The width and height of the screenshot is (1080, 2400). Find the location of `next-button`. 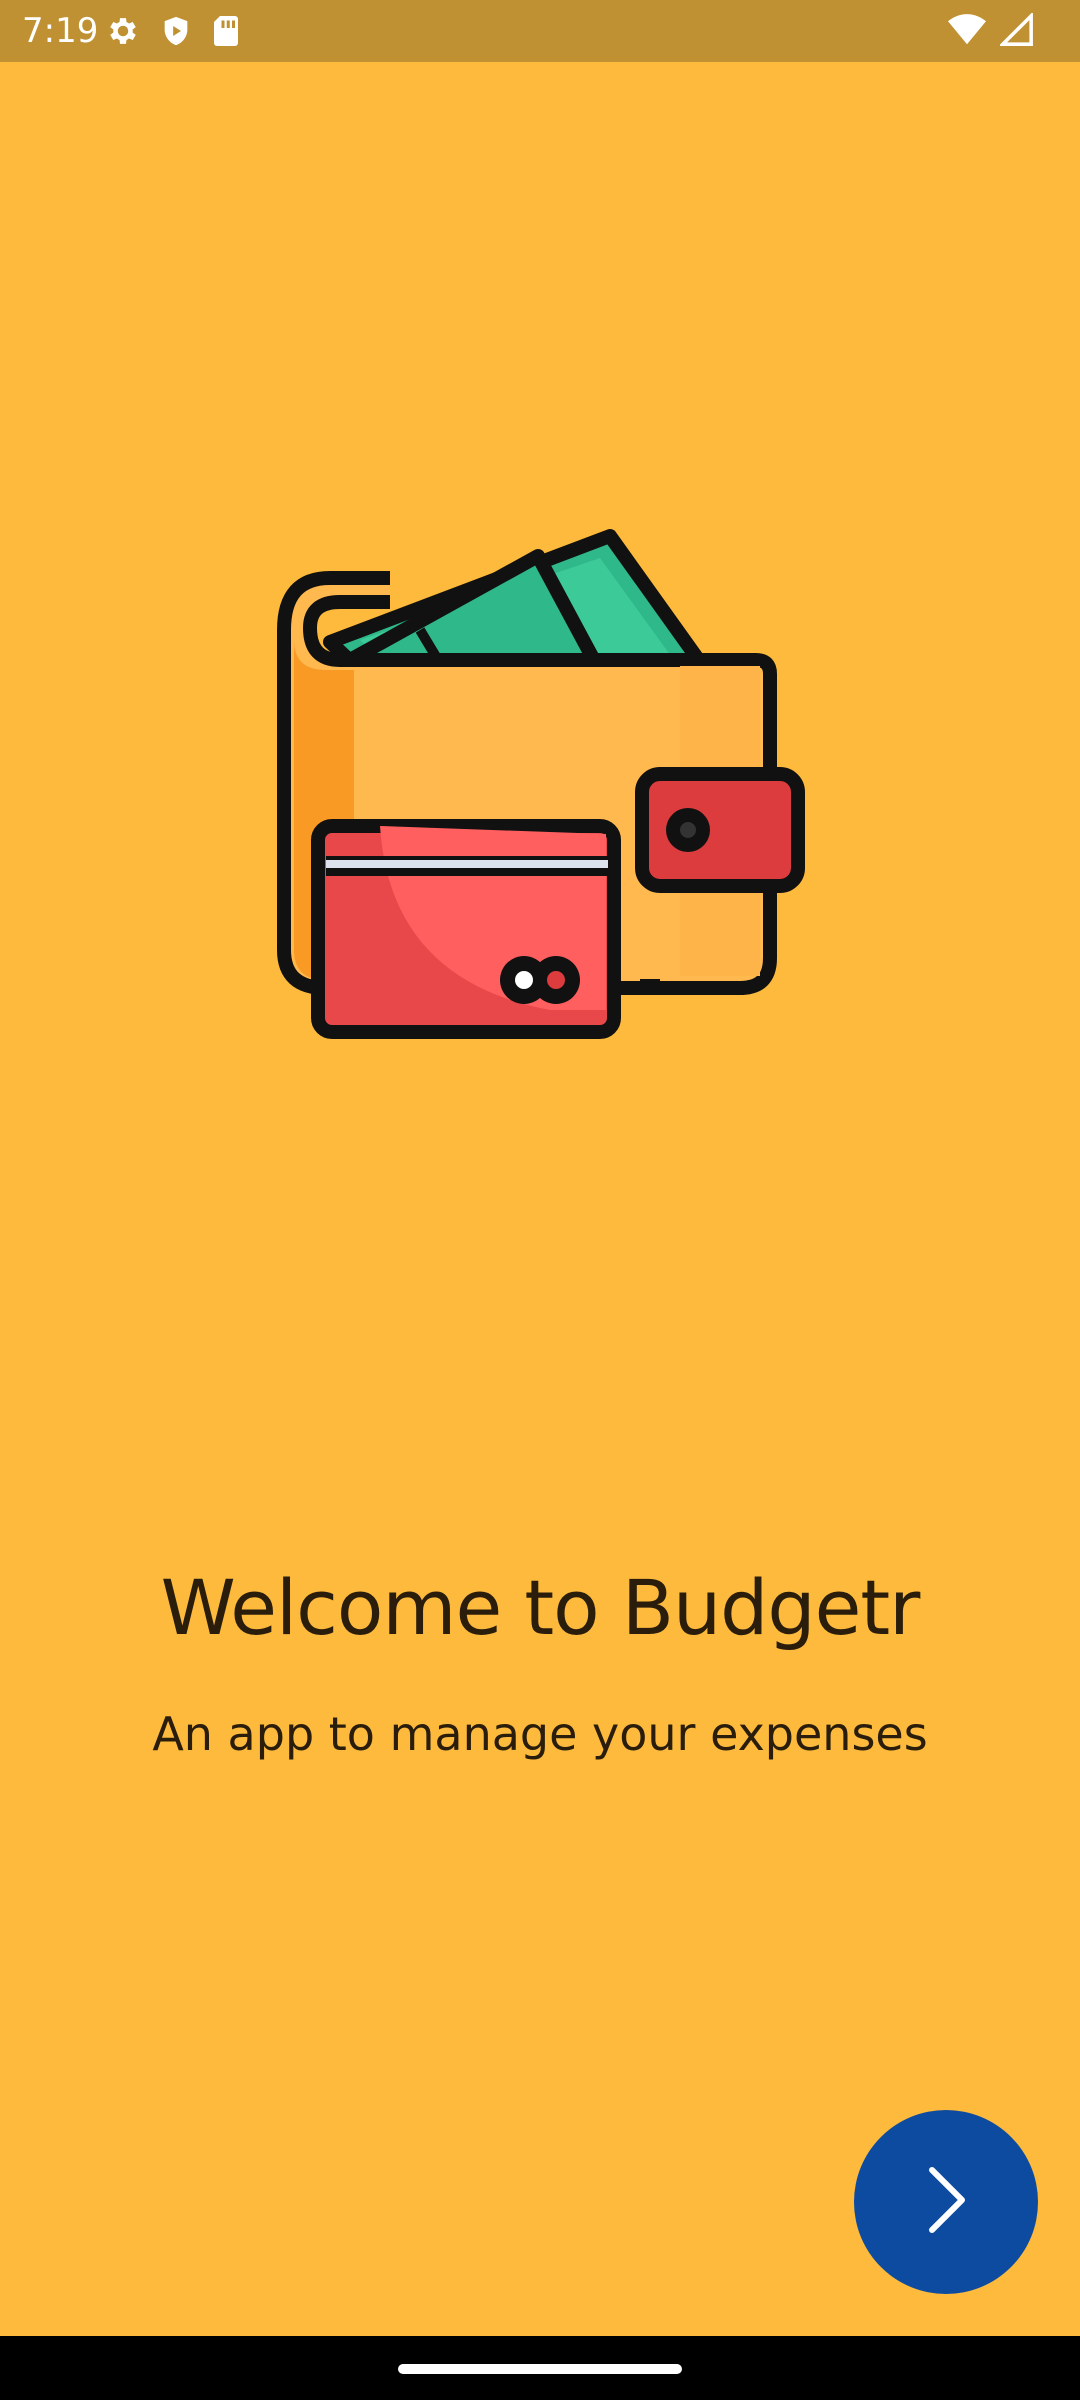

next-button is located at coordinates (946, 2202).